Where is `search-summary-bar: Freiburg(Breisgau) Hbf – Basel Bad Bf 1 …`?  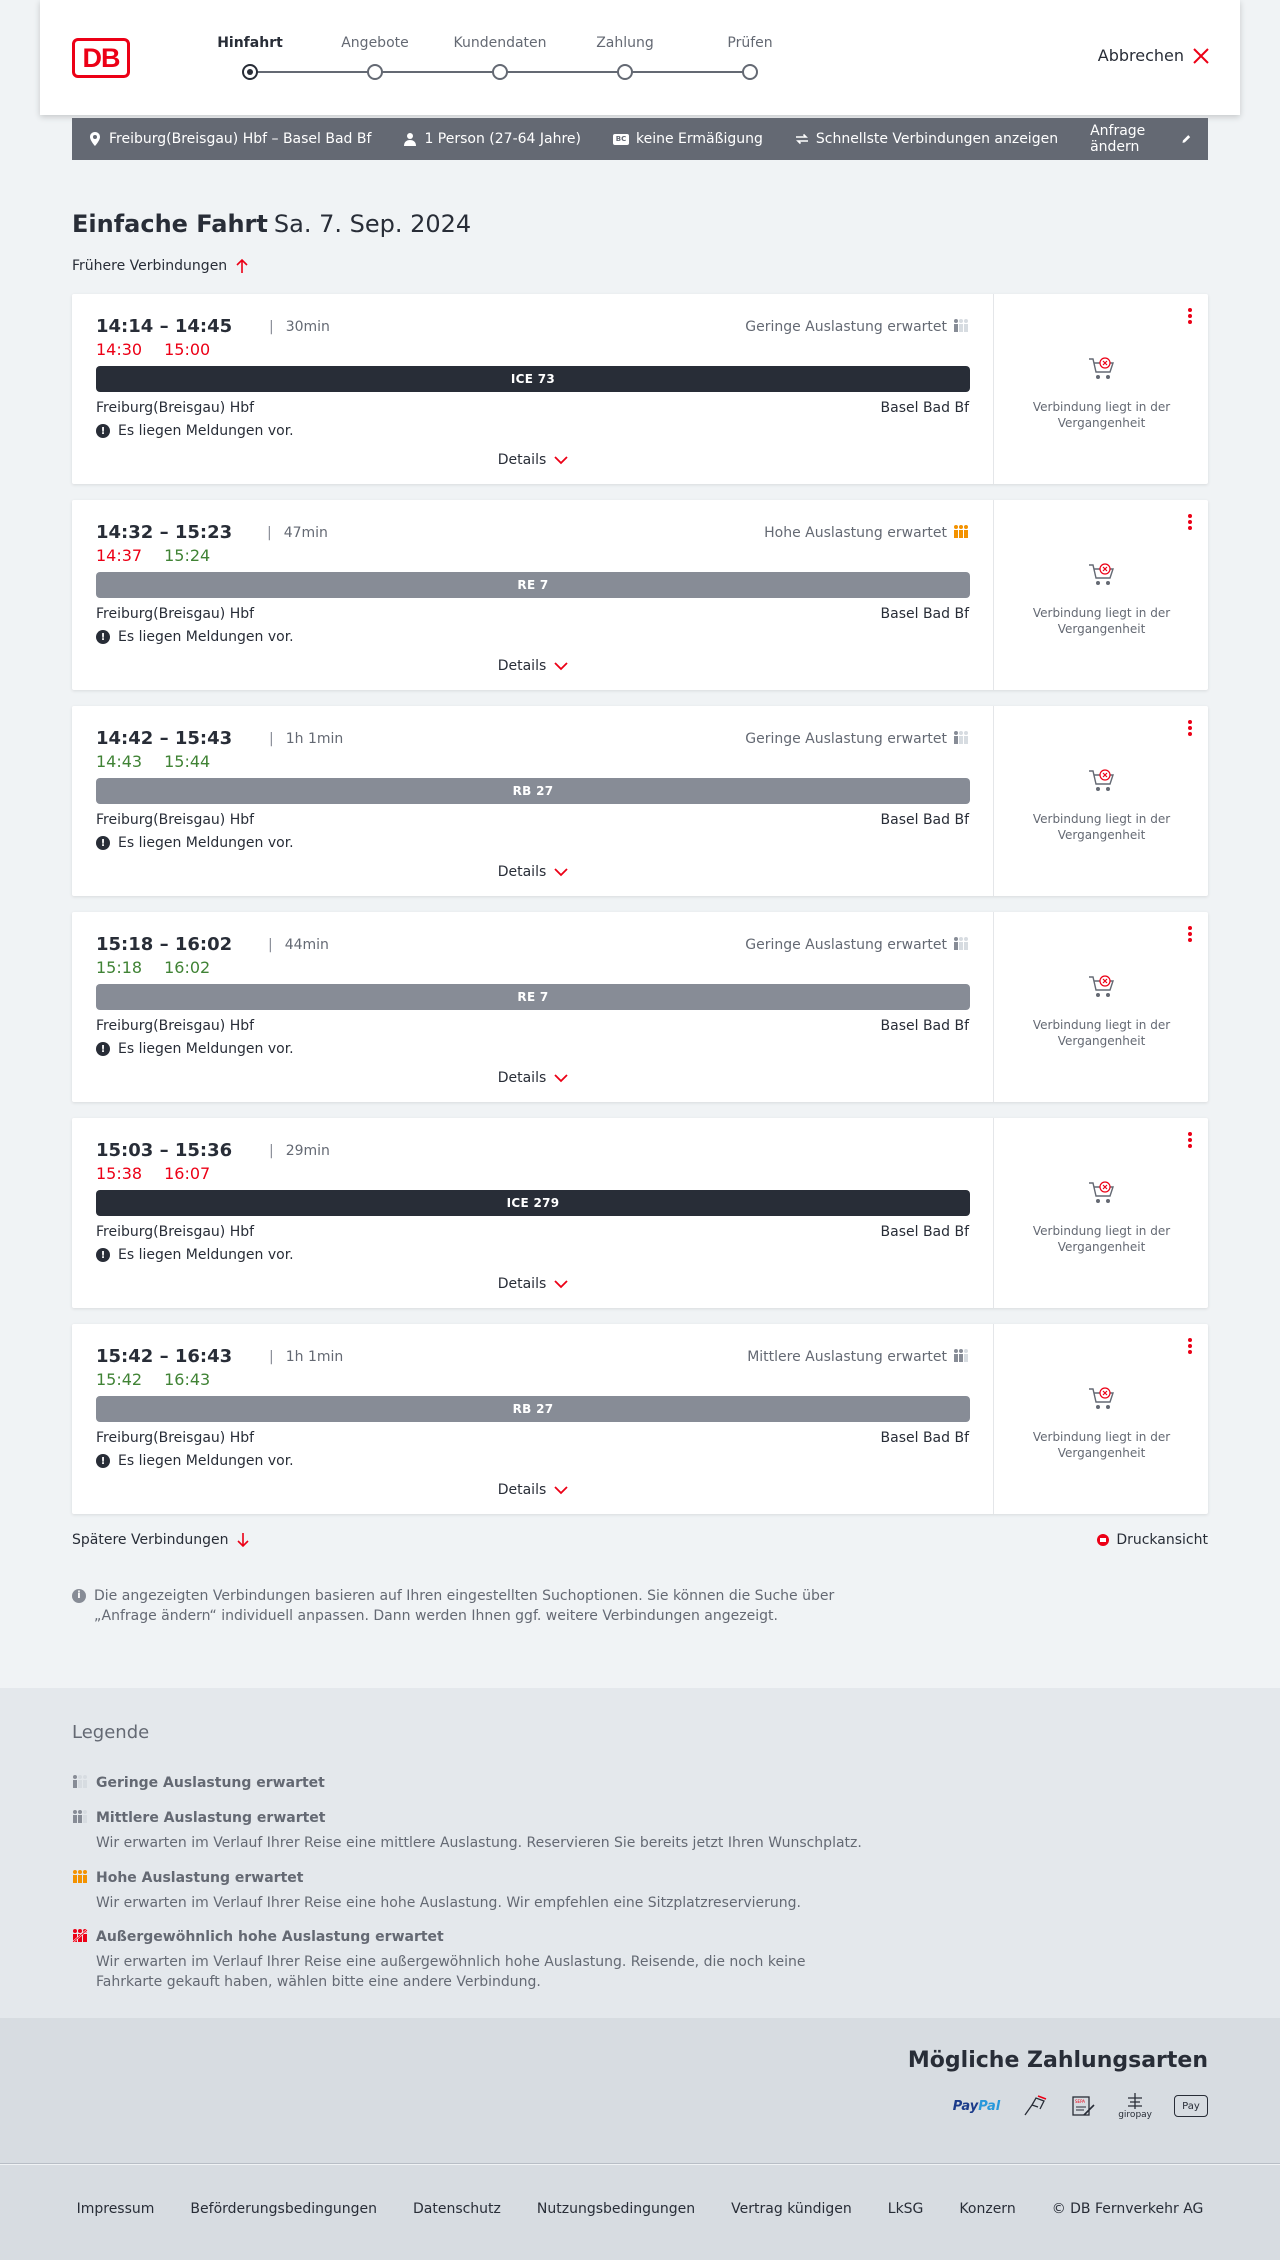
search-summary-bar: Freiburg(Breisgau) Hbf – Basel Bad Bf 1 … is located at coordinates (640, 139).